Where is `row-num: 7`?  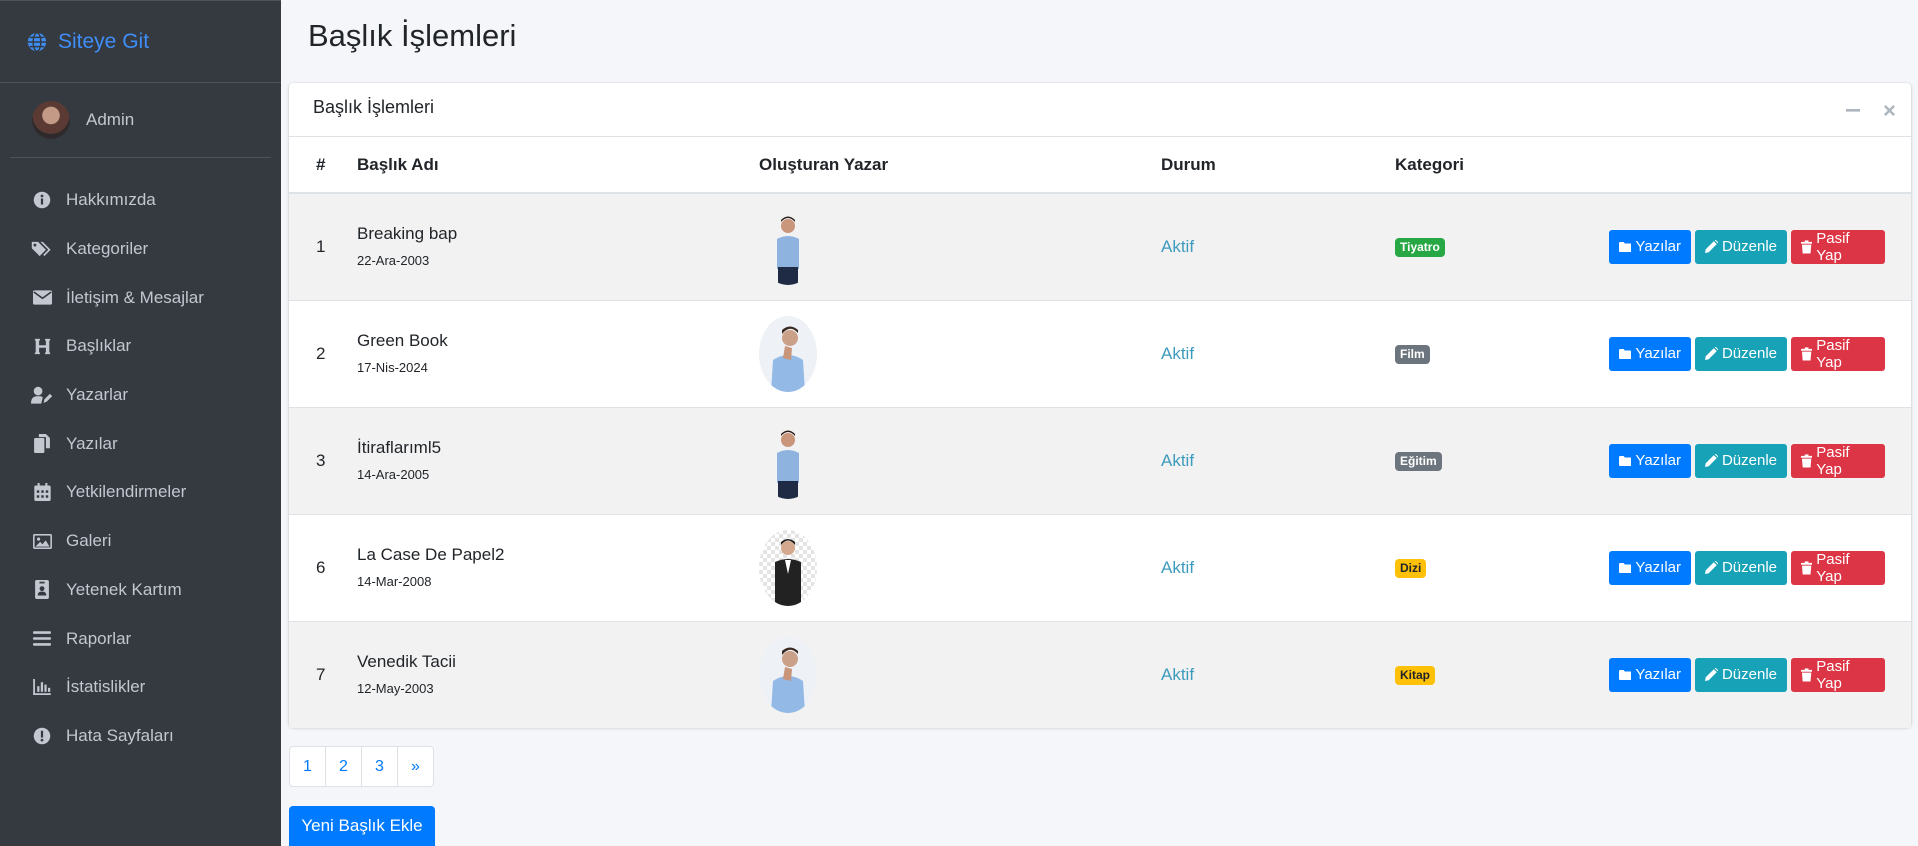 row-num: 7 is located at coordinates (323, 674).